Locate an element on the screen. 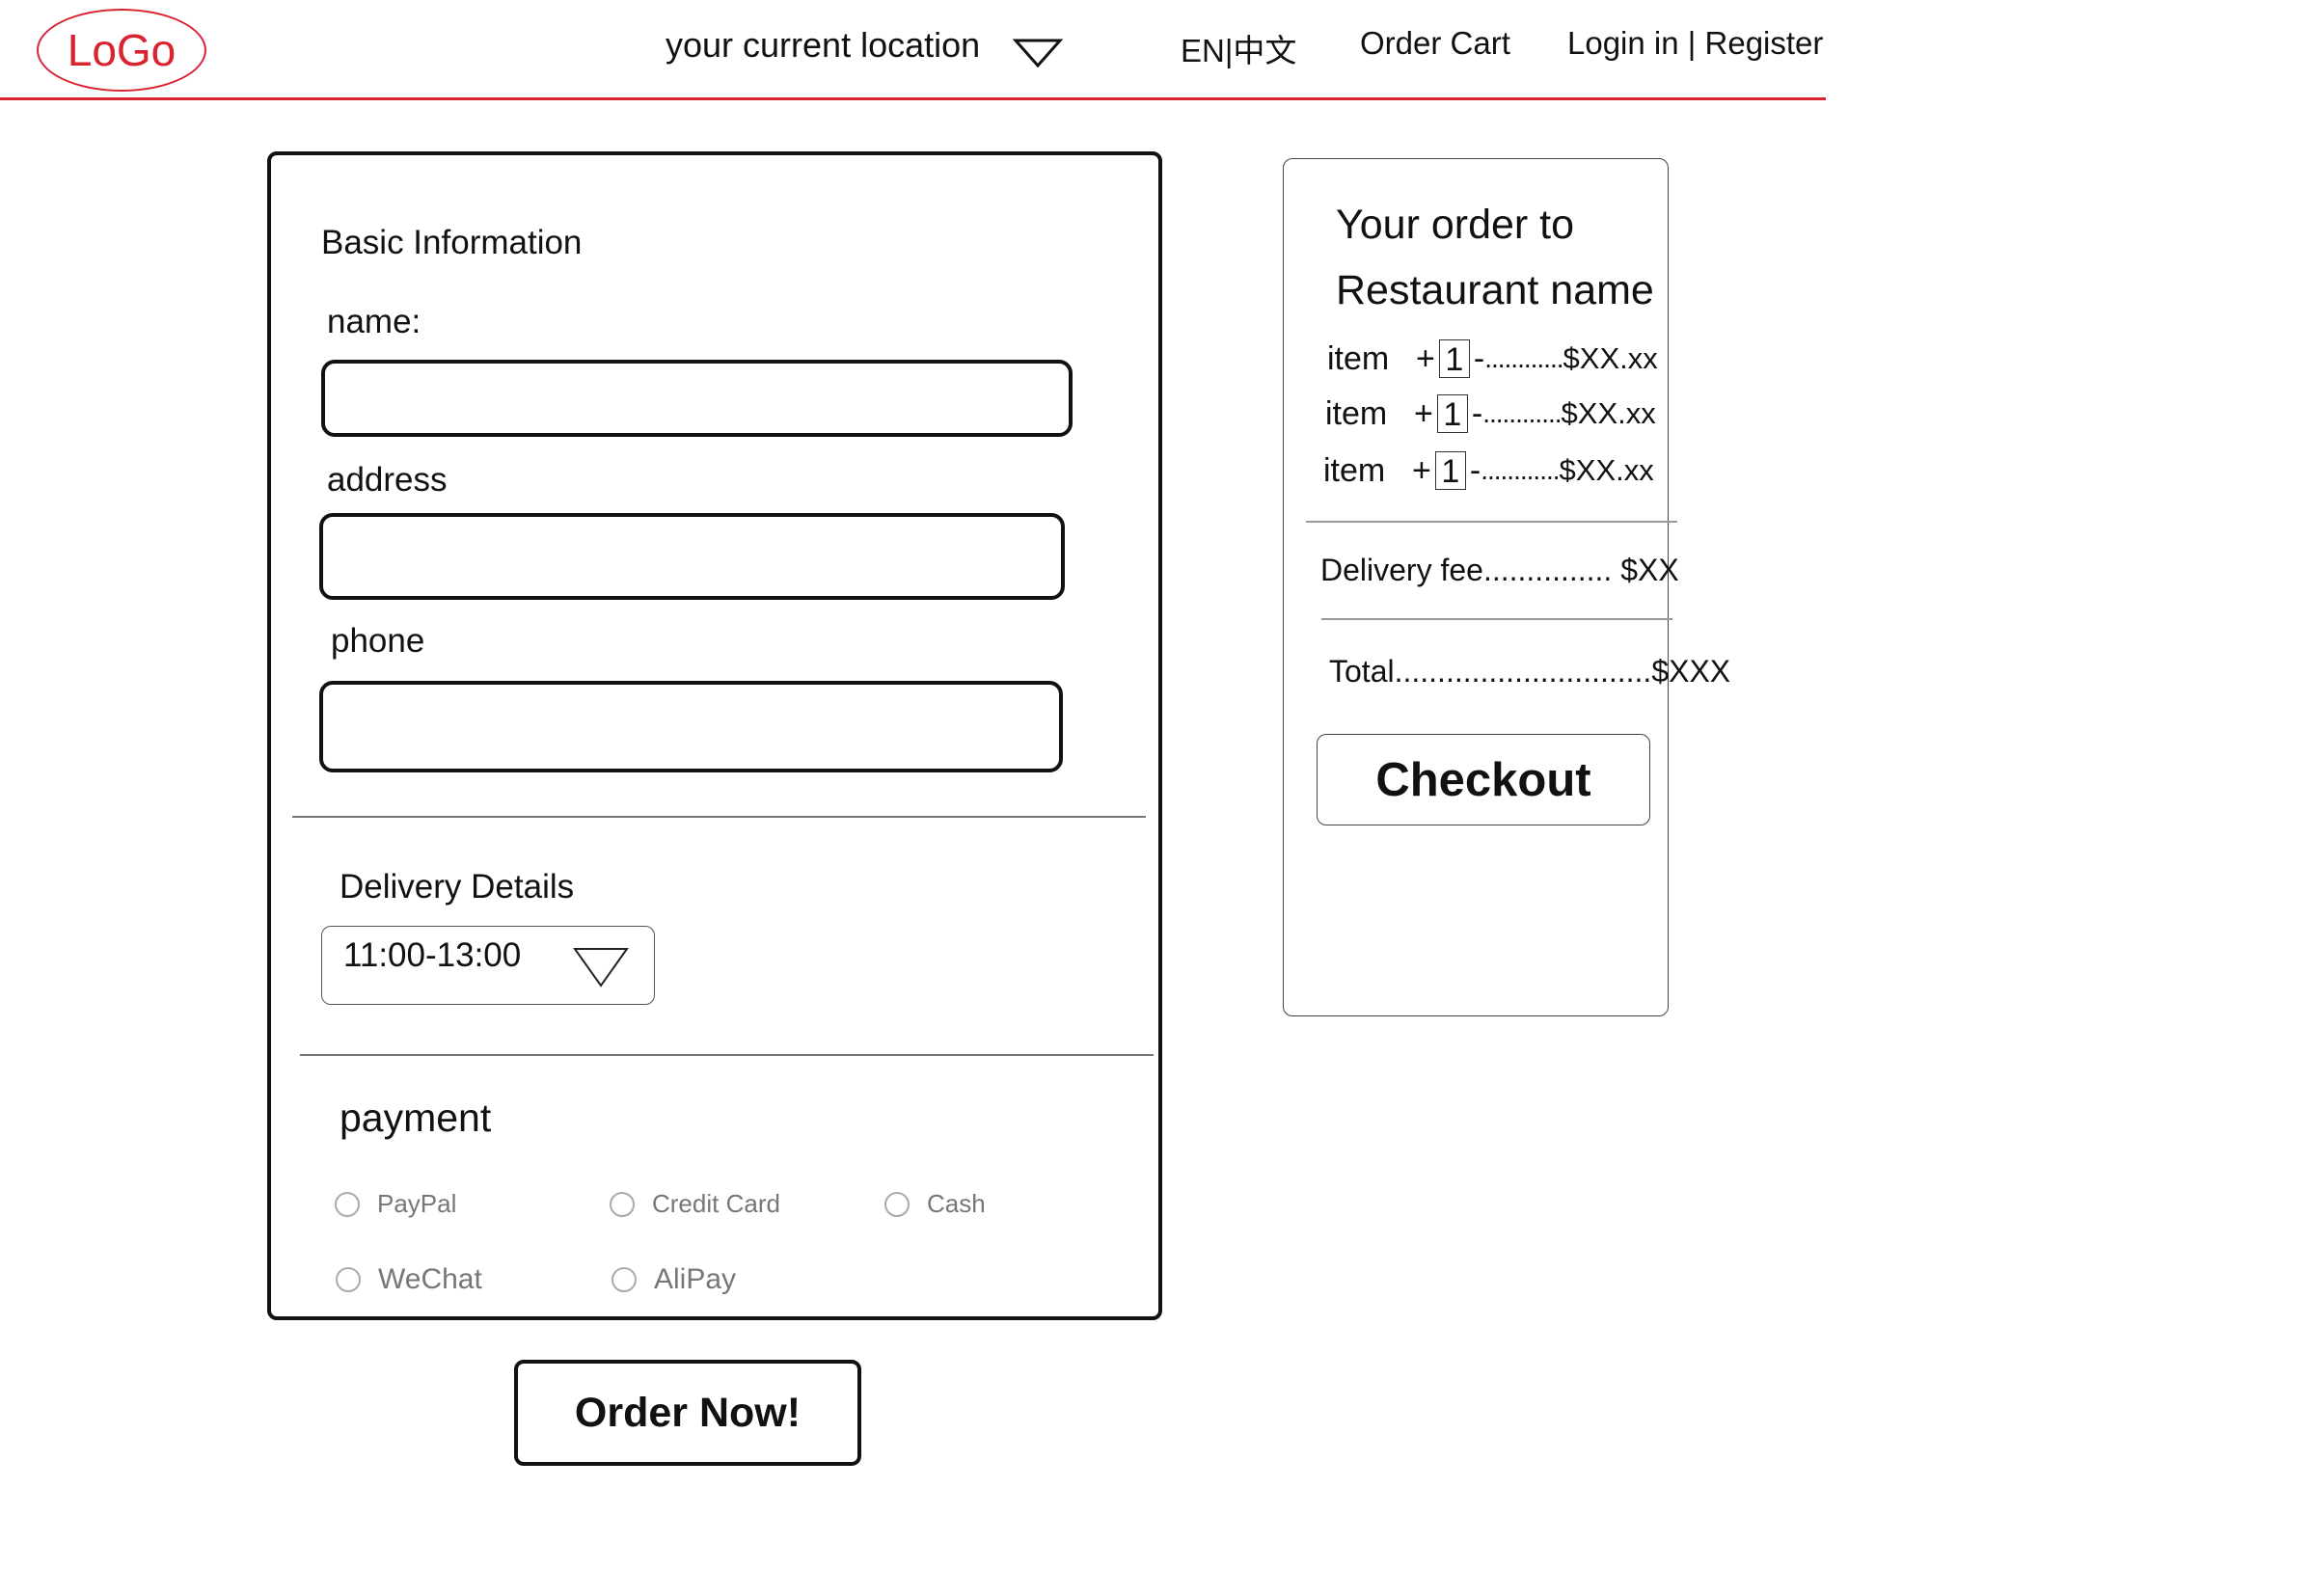 The width and height of the screenshot is (2310, 1596). delivery-details-title: Delivery Details is located at coordinates (457, 887).